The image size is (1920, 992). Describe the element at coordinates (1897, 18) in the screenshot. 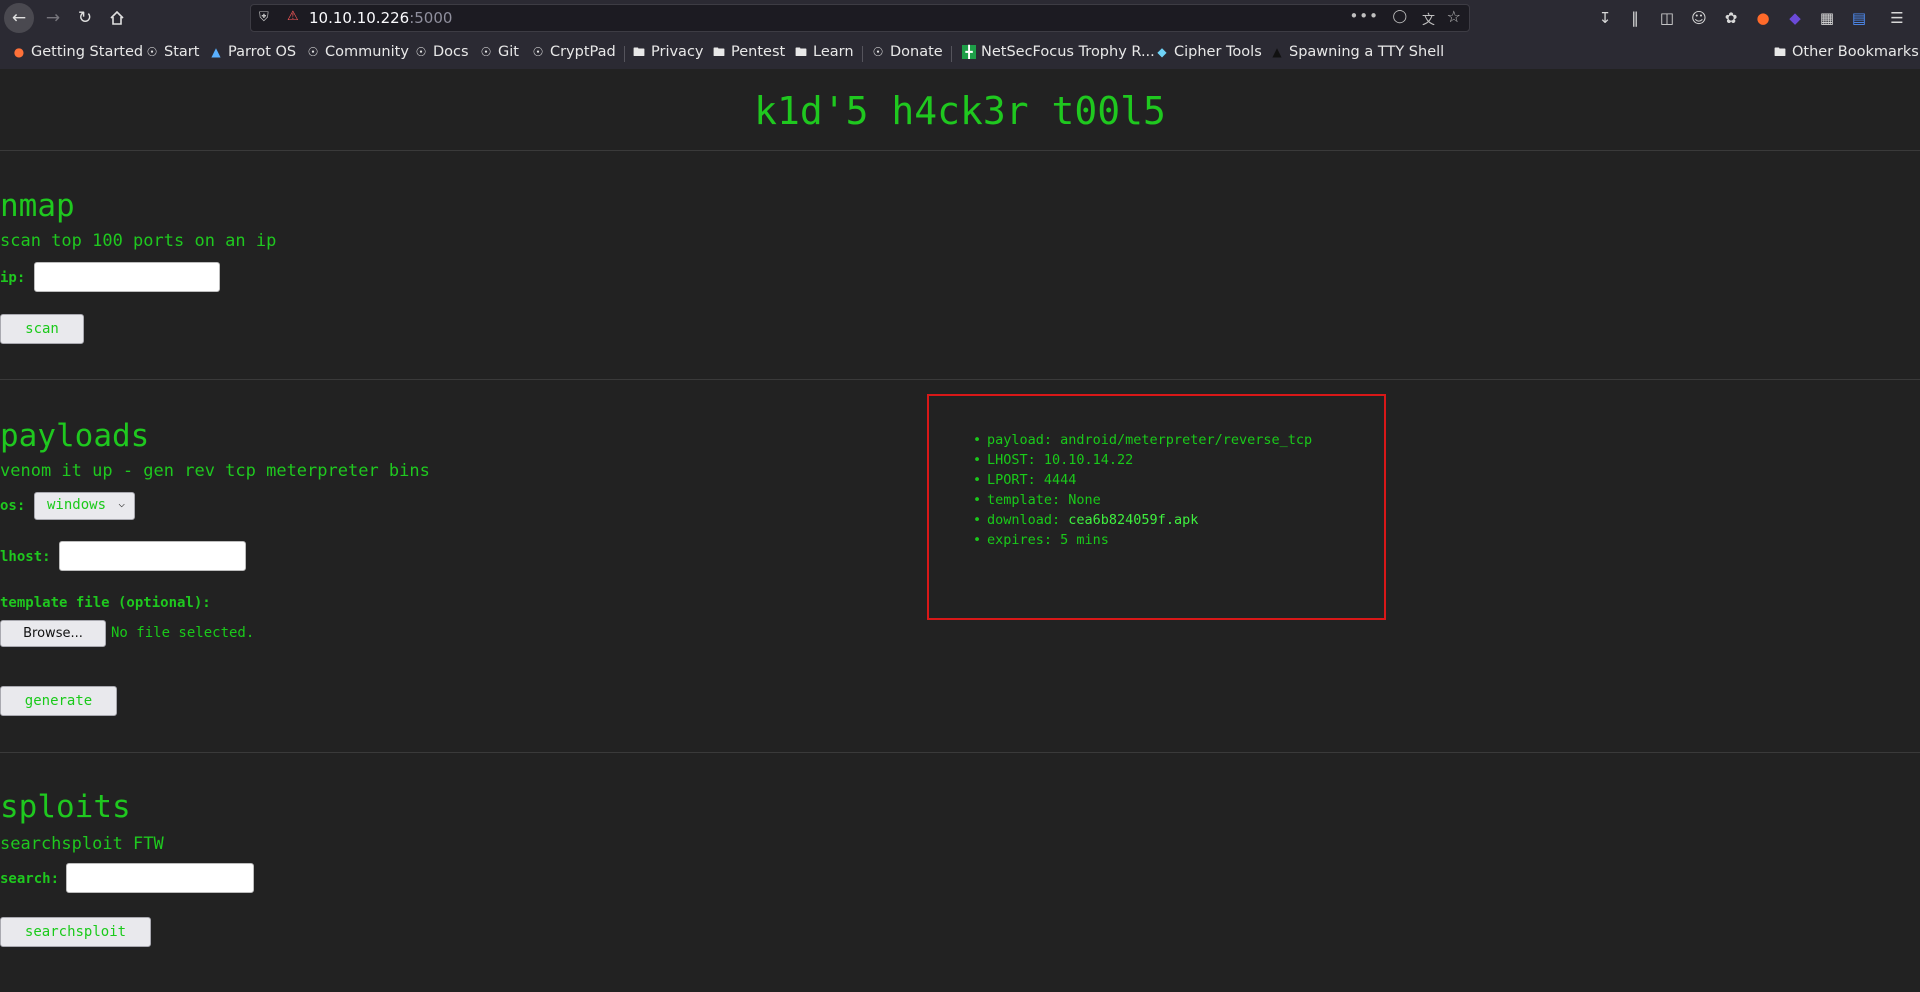

I see `menu-icon: ☰` at that location.